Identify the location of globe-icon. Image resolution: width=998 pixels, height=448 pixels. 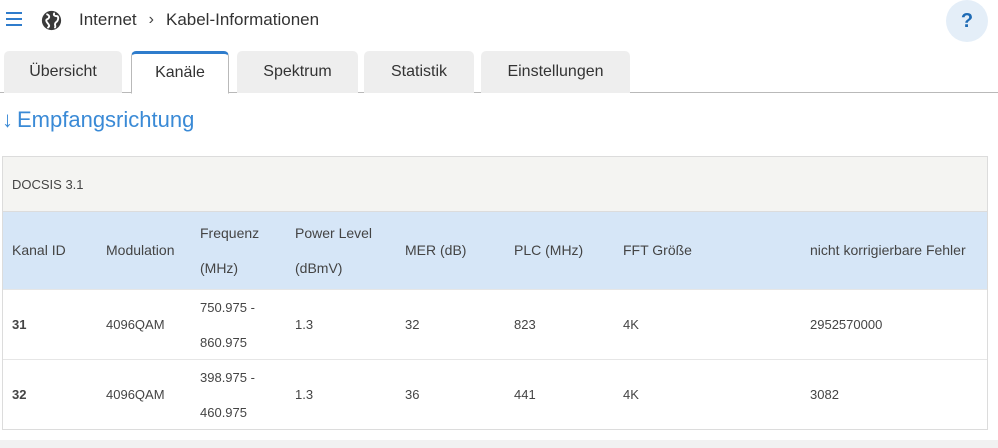
(51, 20).